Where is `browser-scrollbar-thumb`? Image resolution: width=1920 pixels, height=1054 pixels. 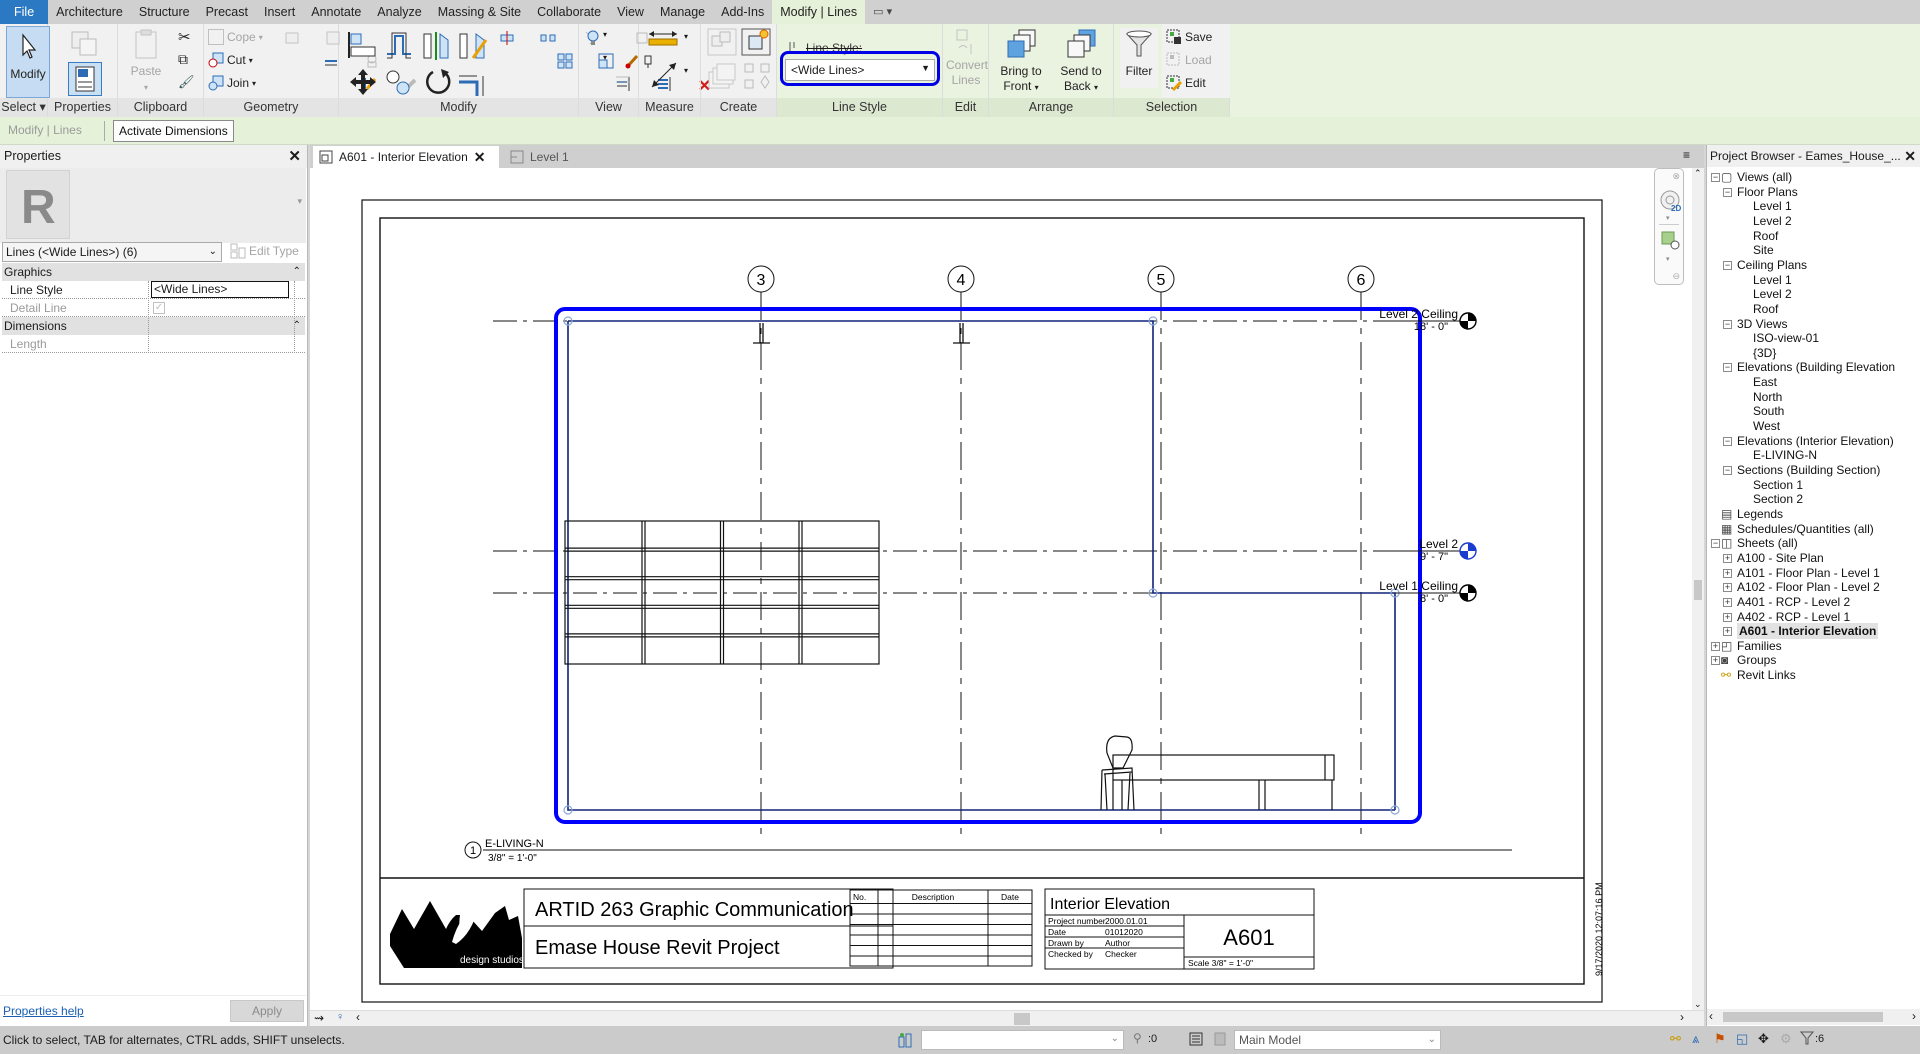
browser-scrollbar-thumb is located at coordinates (1803, 1017).